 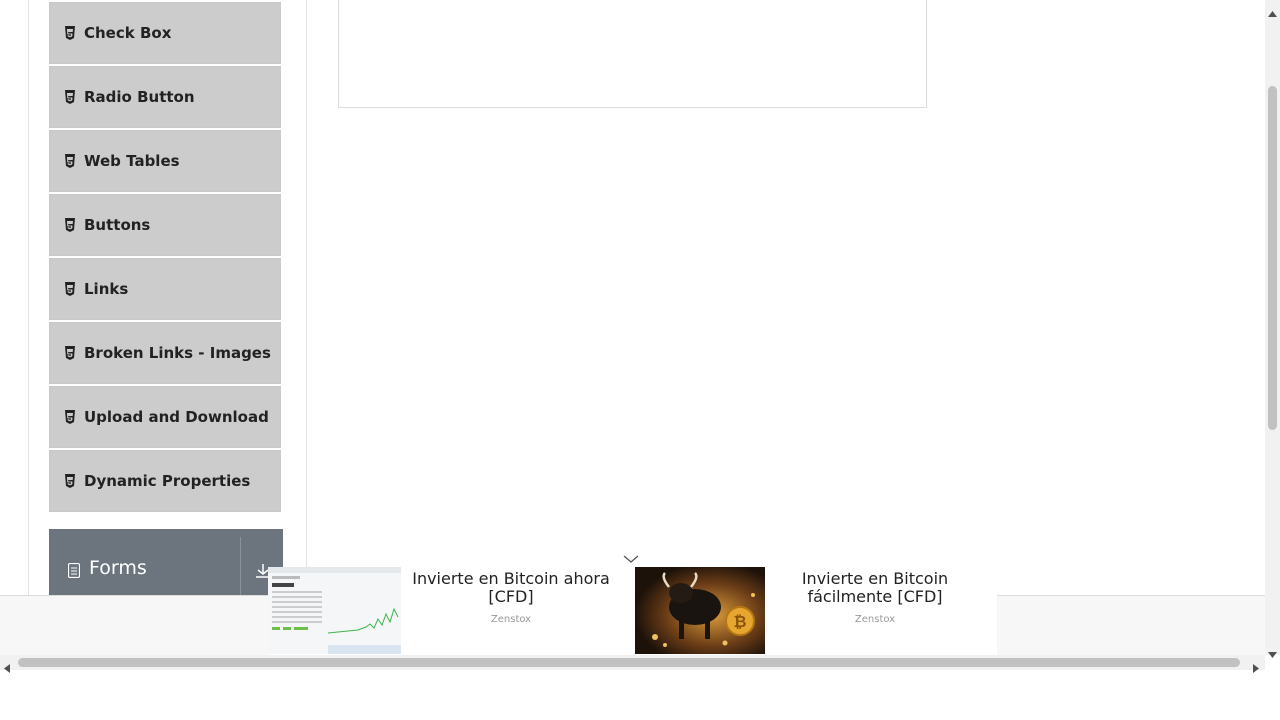 I want to click on sidebar-item-buttons: Buttons, so click(x=165, y=225).